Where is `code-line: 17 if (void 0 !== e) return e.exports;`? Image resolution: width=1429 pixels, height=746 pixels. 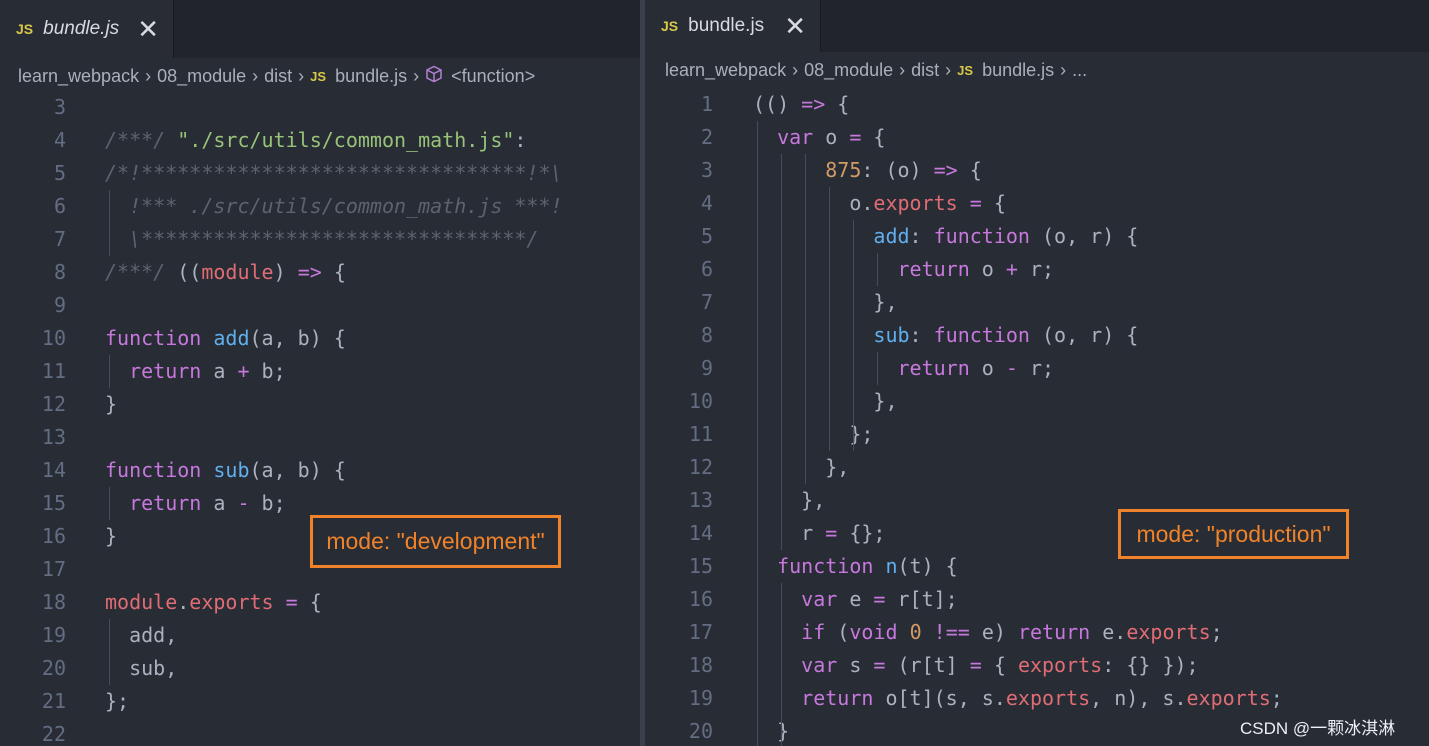 code-line: 17 if (void 0 !== e) return e.exports; is located at coordinates (1037, 632).